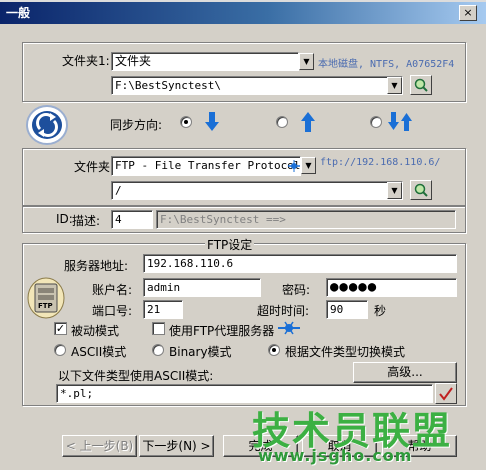 The height and width of the screenshot is (470, 486). What do you see at coordinates (95, 331) in the screenshot?
I see `passive-mode-label: 被动模式` at bounding box center [95, 331].